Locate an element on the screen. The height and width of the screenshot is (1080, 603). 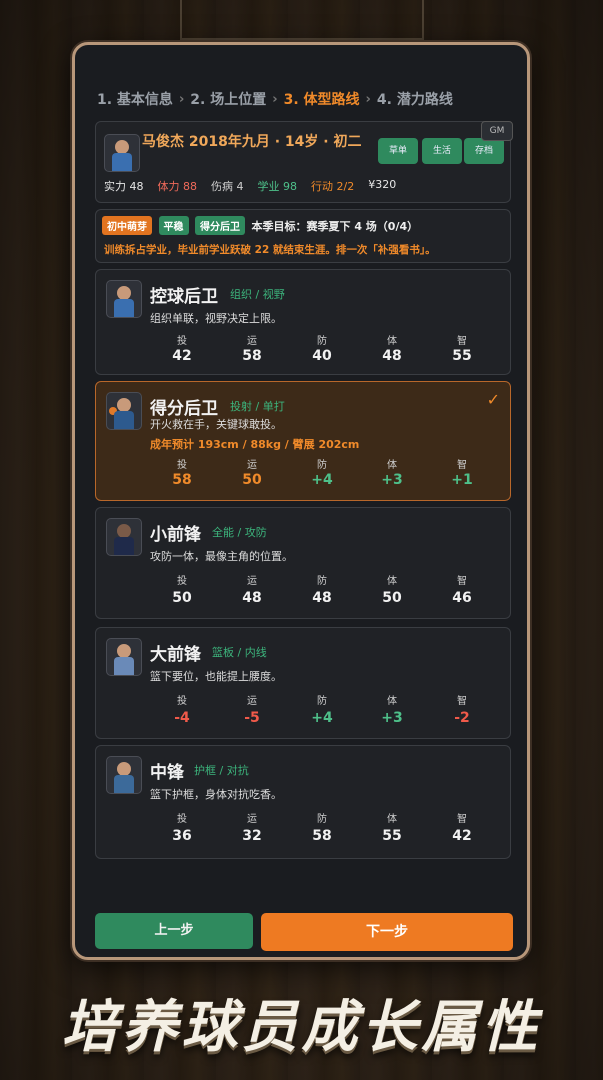
step-1: 1. 基本信息 is located at coordinates (135, 99).